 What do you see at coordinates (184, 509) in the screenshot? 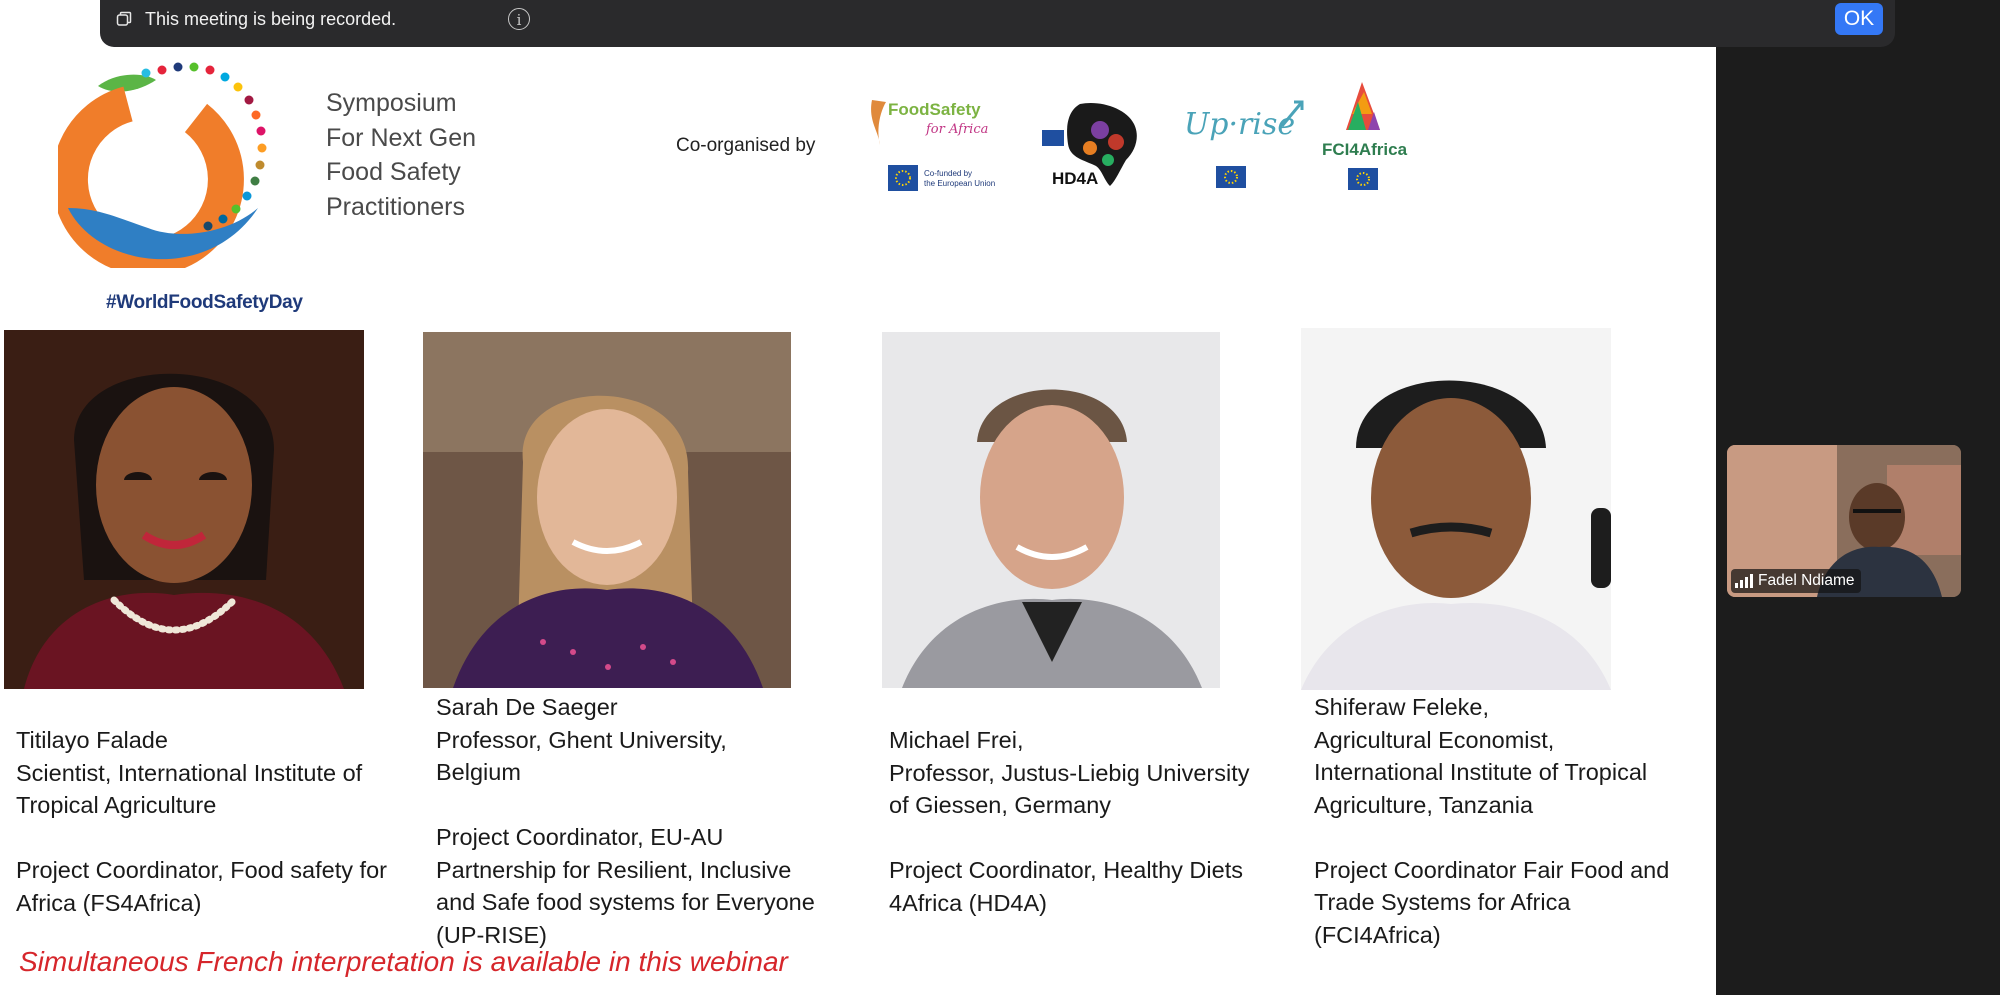
I see `speaker-photo-titilayo` at bounding box center [184, 509].